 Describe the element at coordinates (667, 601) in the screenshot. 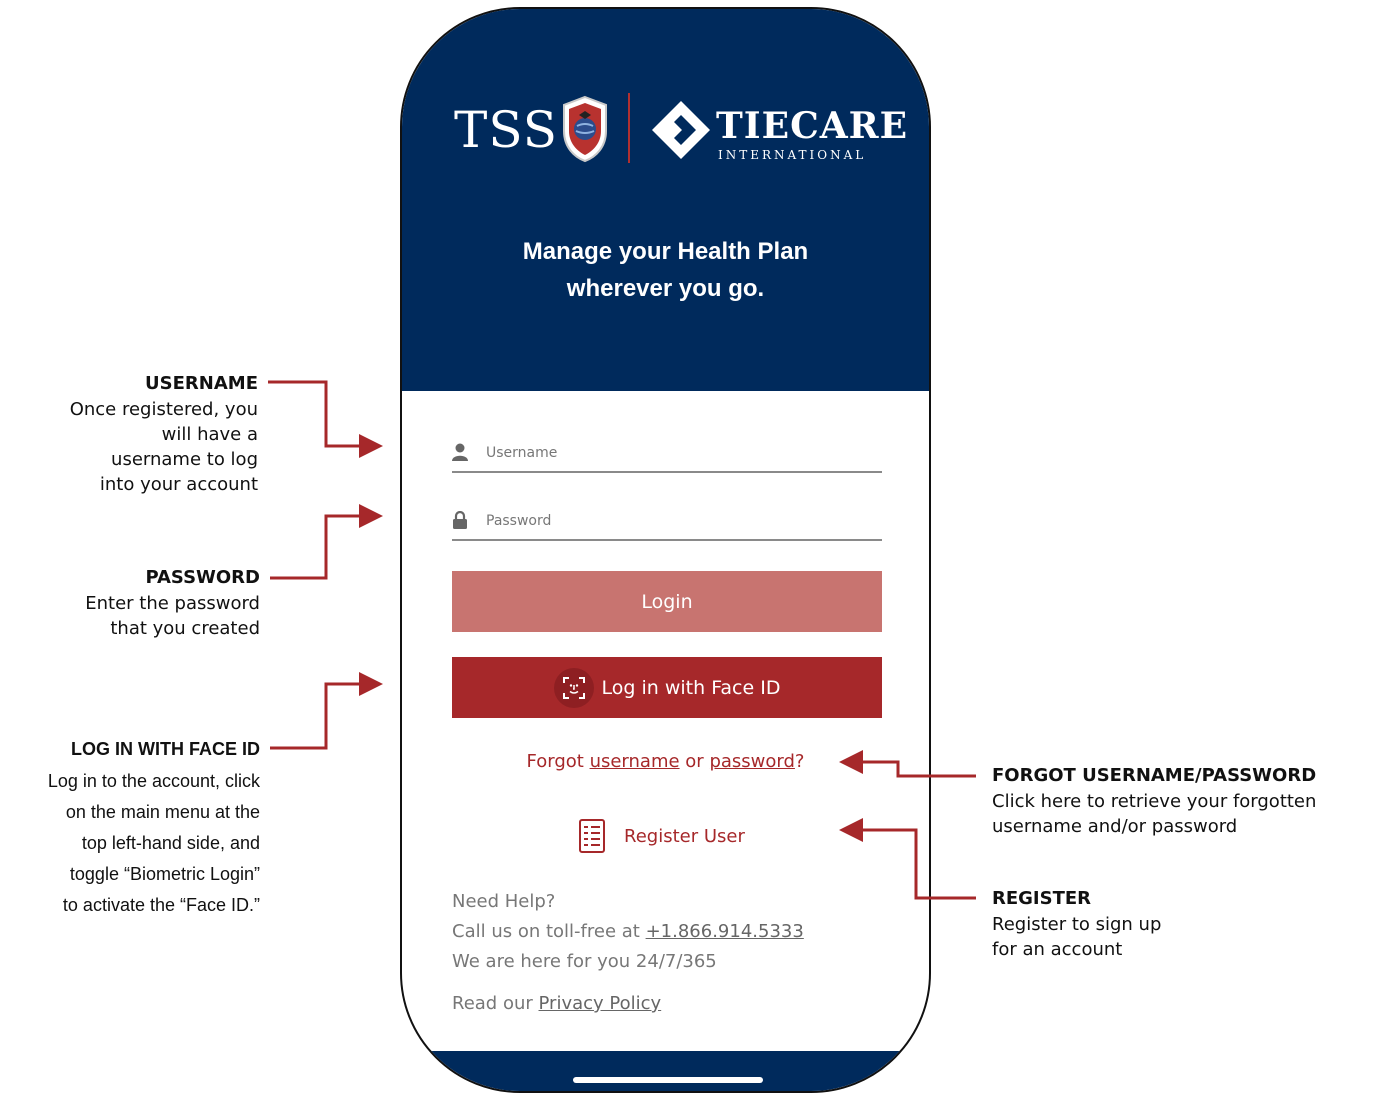

I see `login-button: Login` at that location.